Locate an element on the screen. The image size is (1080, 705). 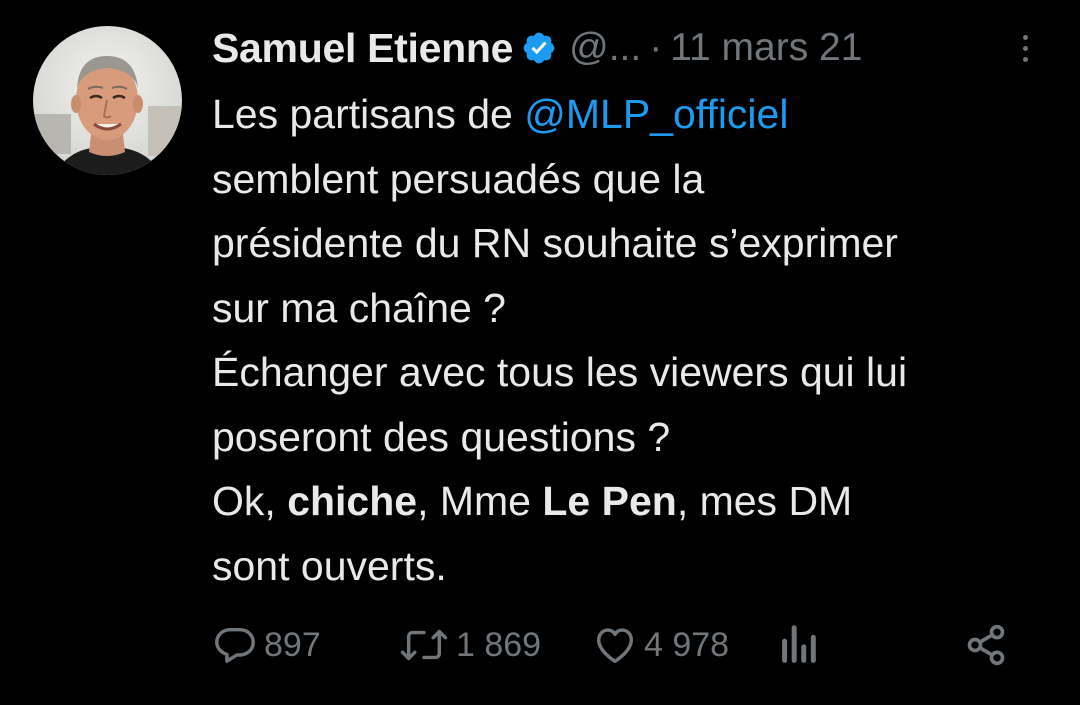
verified-badge-icon is located at coordinates (539, 48).